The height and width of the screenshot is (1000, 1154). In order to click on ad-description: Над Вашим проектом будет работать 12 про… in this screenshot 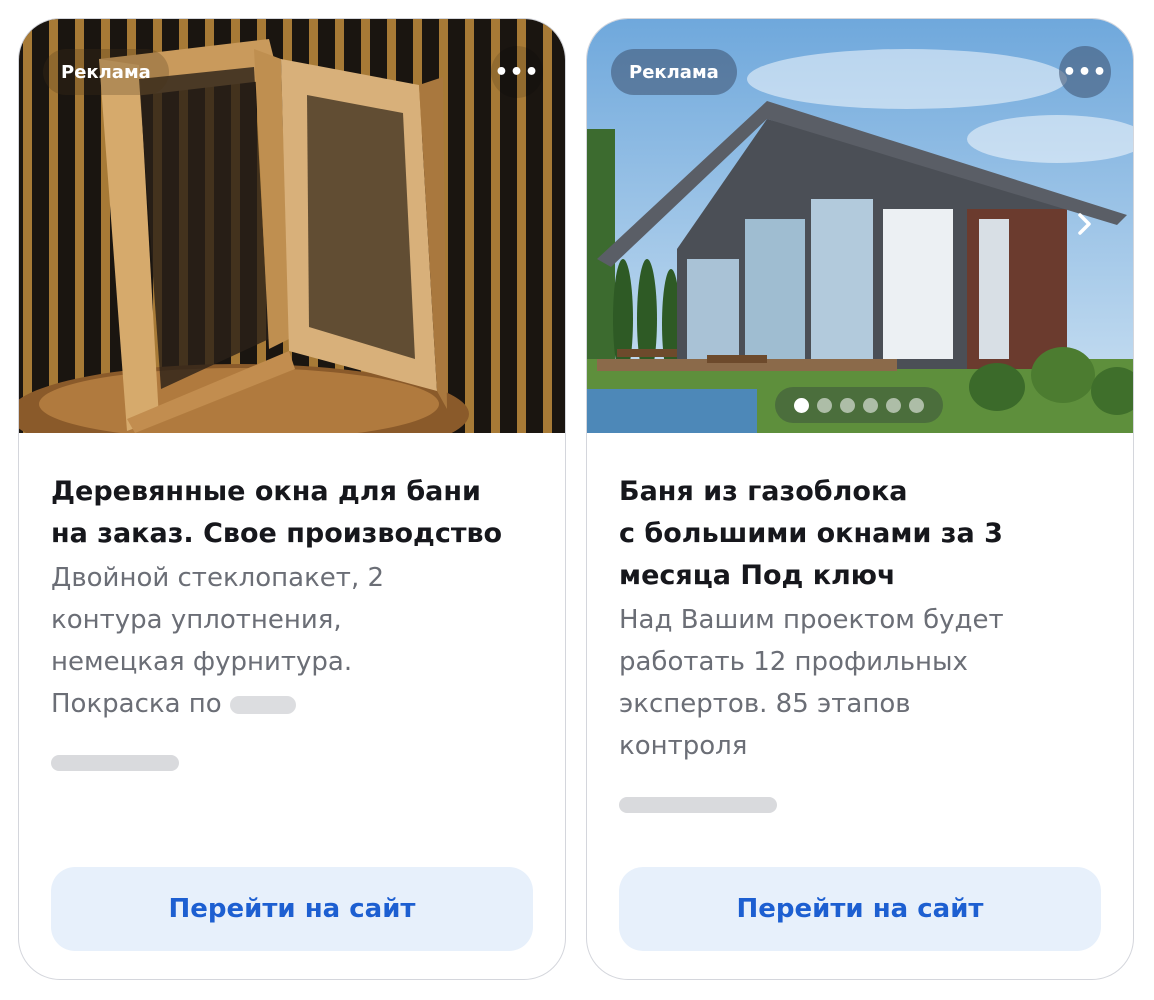, I will do `click(860, 683)`.